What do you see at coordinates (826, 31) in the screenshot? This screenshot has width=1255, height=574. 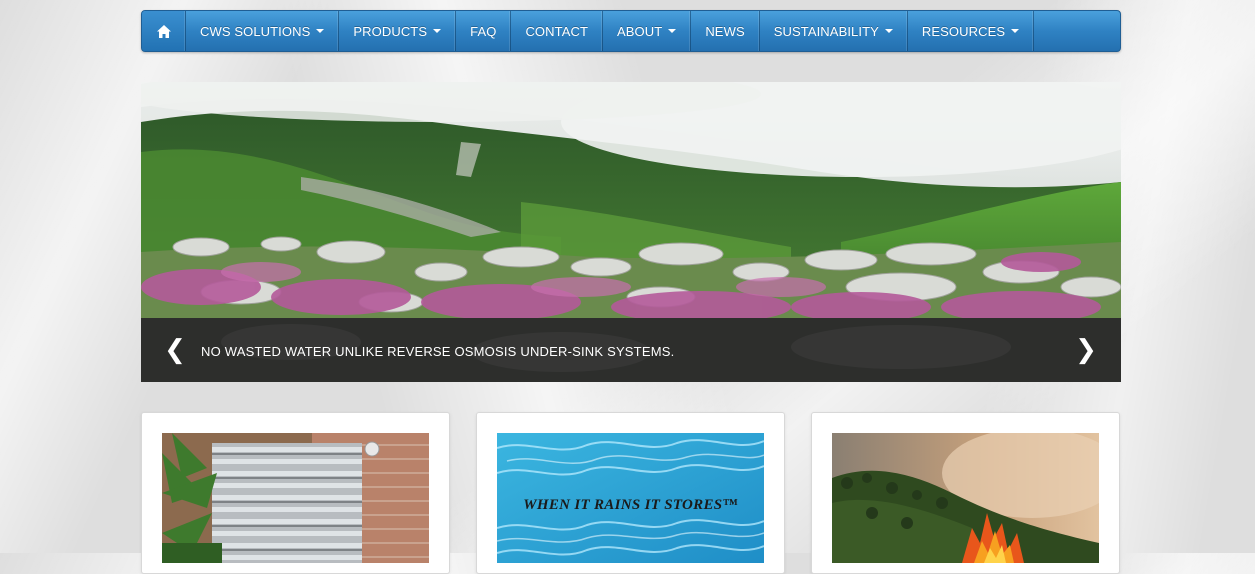 I see `nav-label: SUSTAINABILITY` at bounding box center [826, 31].